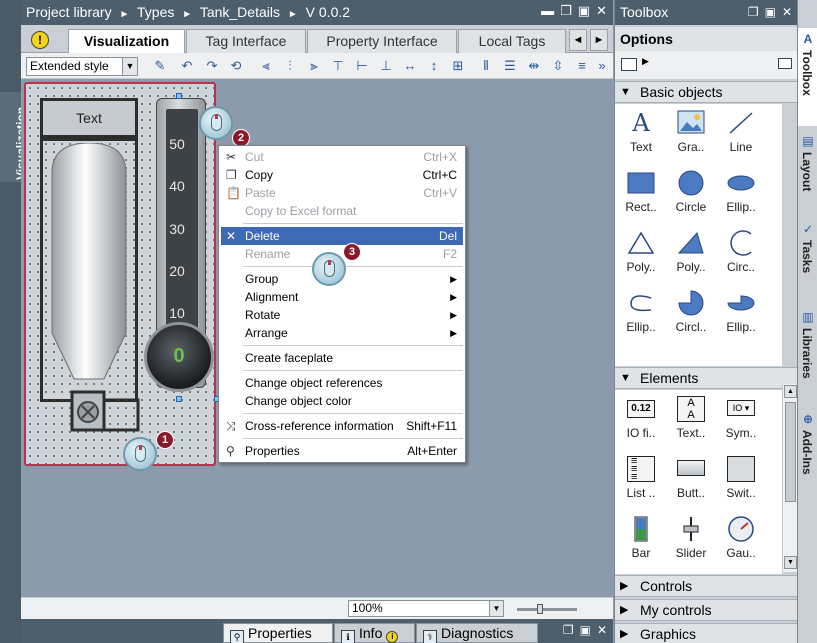  Describe the element at coordinates (790, 452) in the screenshot. I see `scrollbar-thumb` at that location.